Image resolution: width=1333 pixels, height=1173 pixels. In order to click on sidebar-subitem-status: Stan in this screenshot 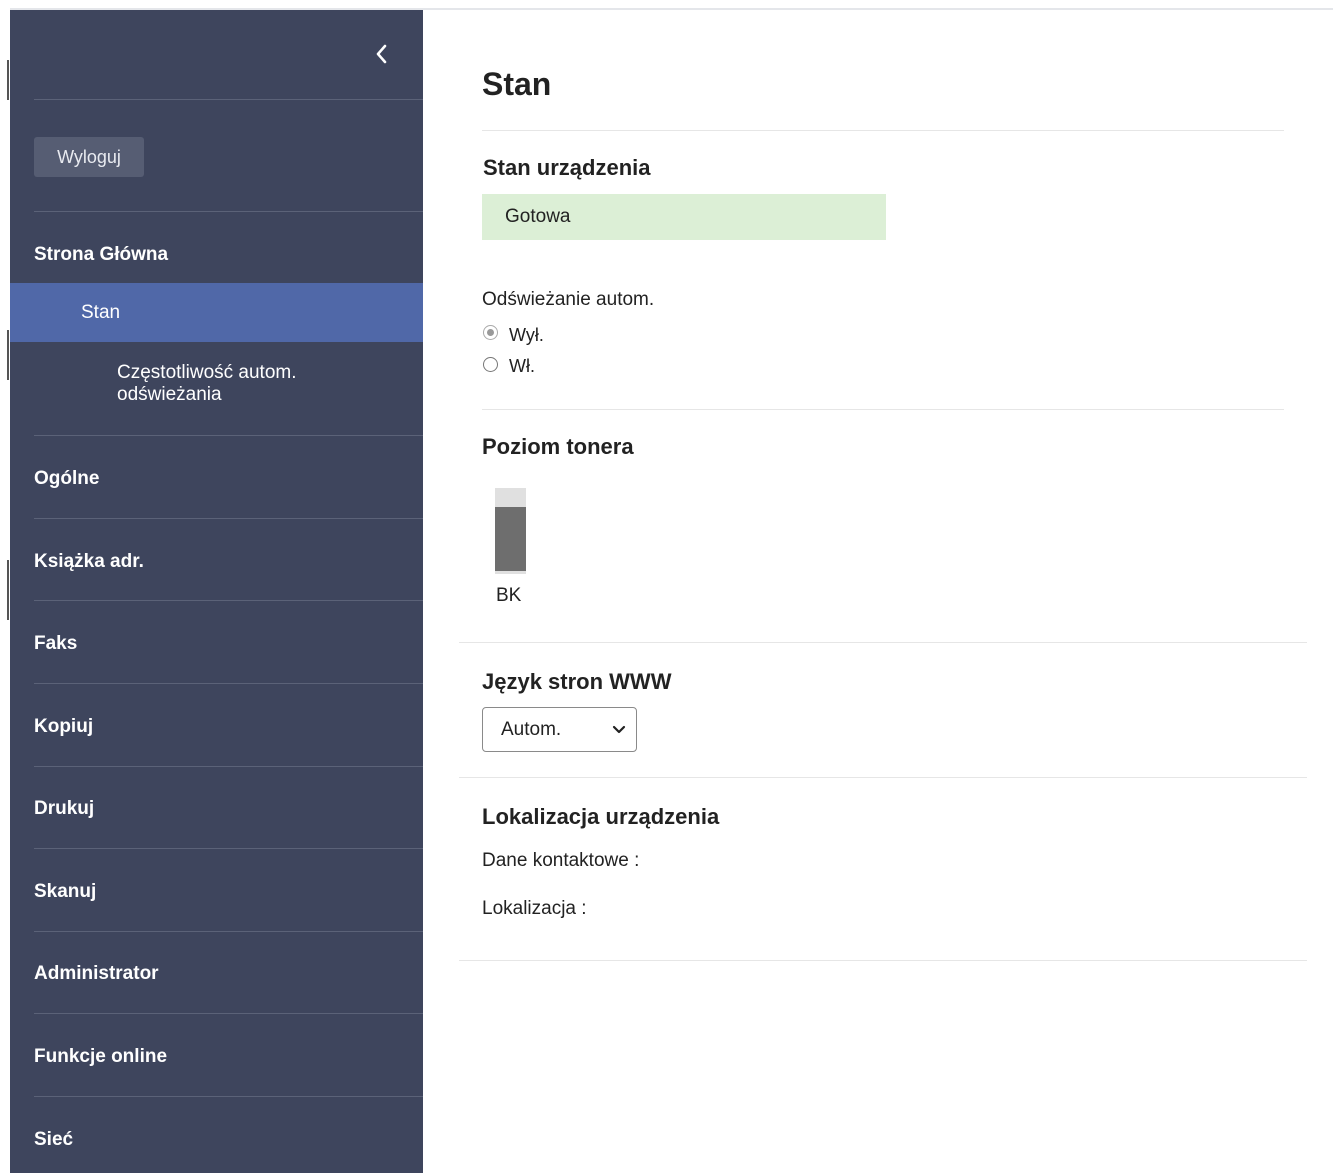, I will do `click(216, 312)`.